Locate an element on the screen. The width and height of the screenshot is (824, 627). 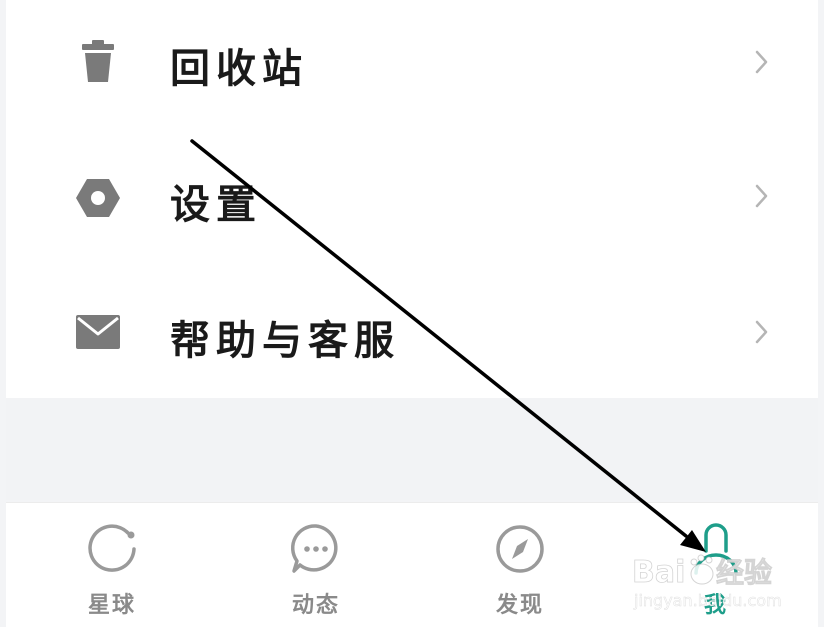
tab-label: 动态 is located at coordinates (315, 605).